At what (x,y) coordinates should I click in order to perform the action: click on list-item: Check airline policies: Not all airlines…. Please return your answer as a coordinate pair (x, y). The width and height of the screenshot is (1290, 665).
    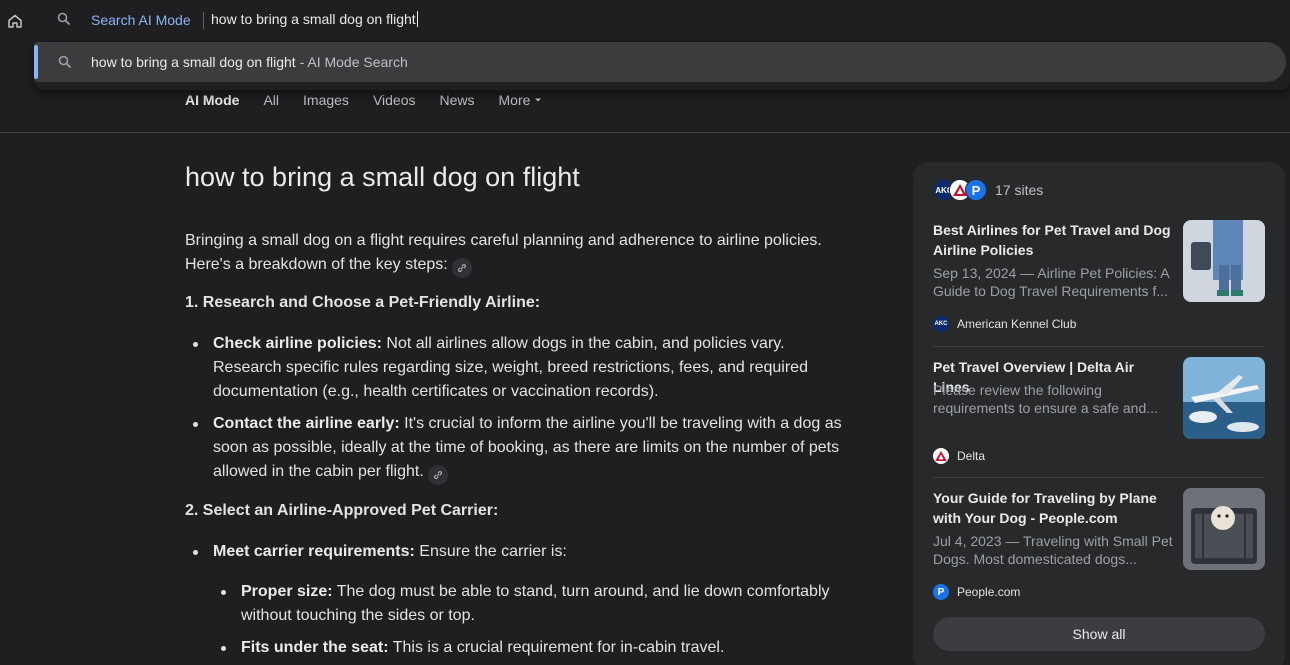
    Looking at the image, I should click on (518, 368).